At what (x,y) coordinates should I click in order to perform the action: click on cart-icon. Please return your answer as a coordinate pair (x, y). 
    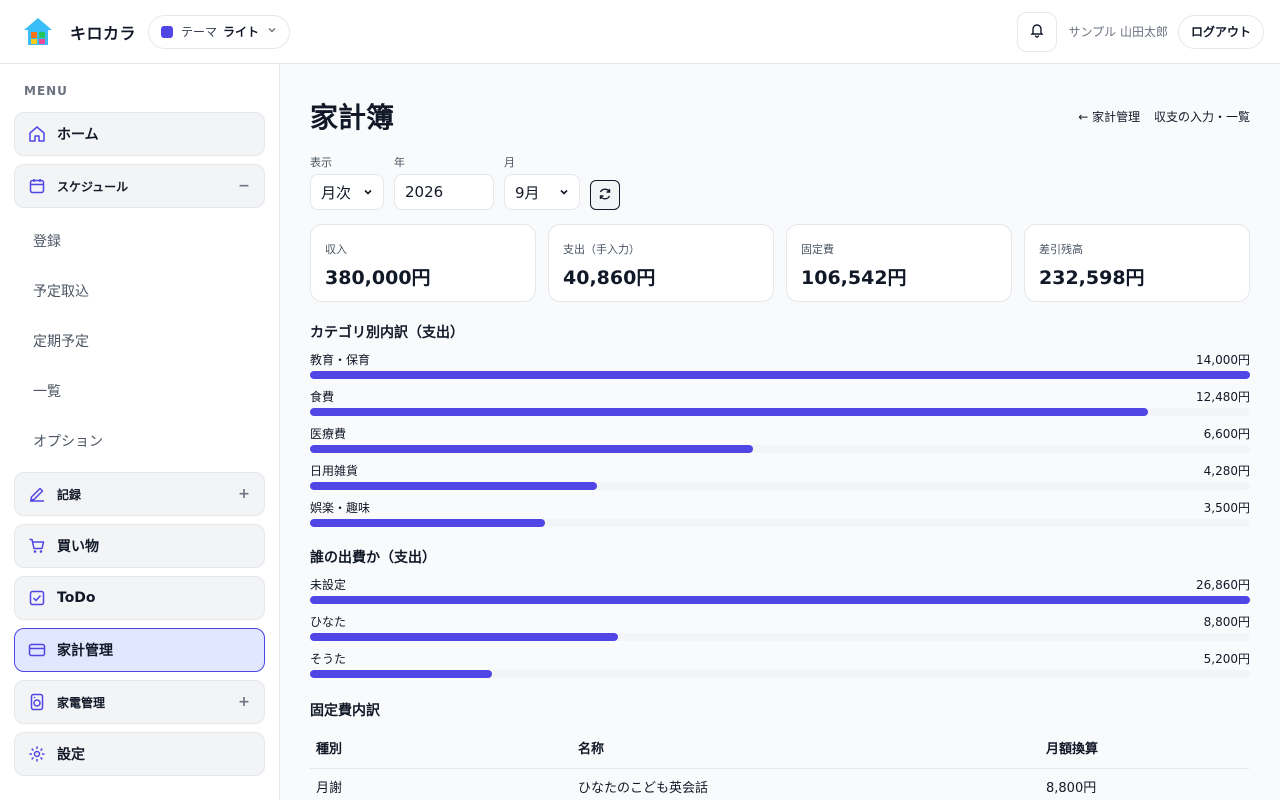
    Looking at the image, I should click on (37, 546).